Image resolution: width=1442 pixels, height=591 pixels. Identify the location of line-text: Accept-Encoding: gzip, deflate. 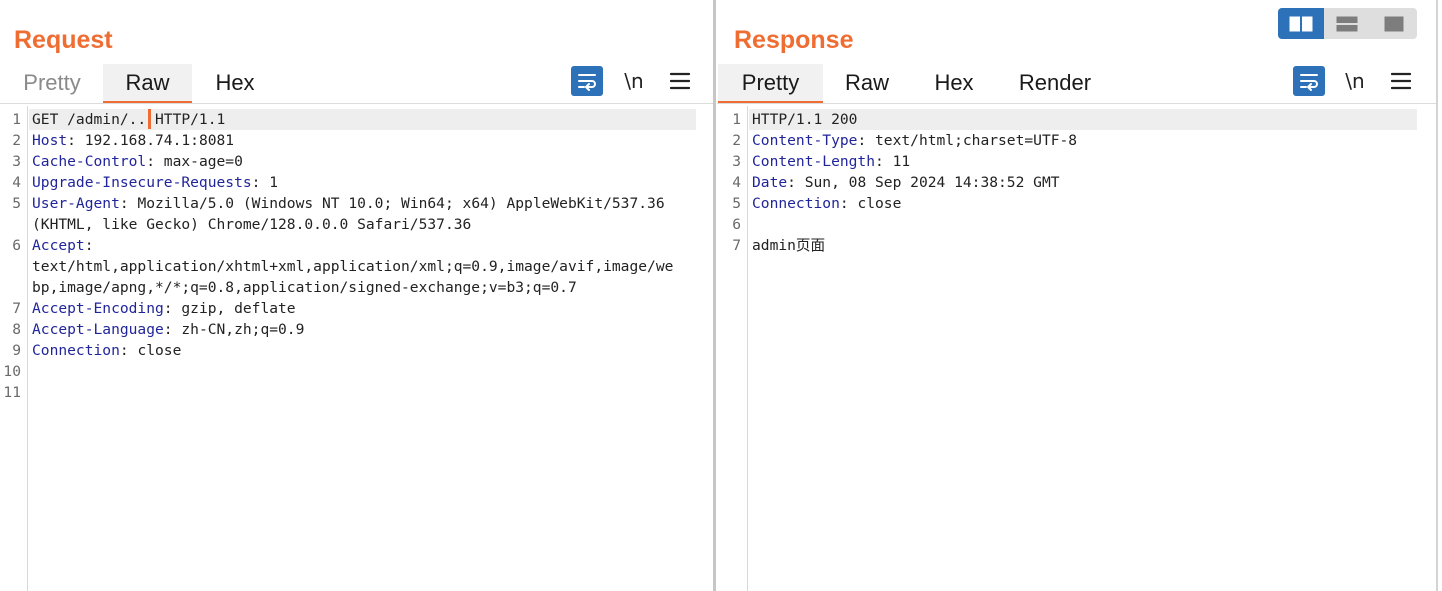
(164, 308).